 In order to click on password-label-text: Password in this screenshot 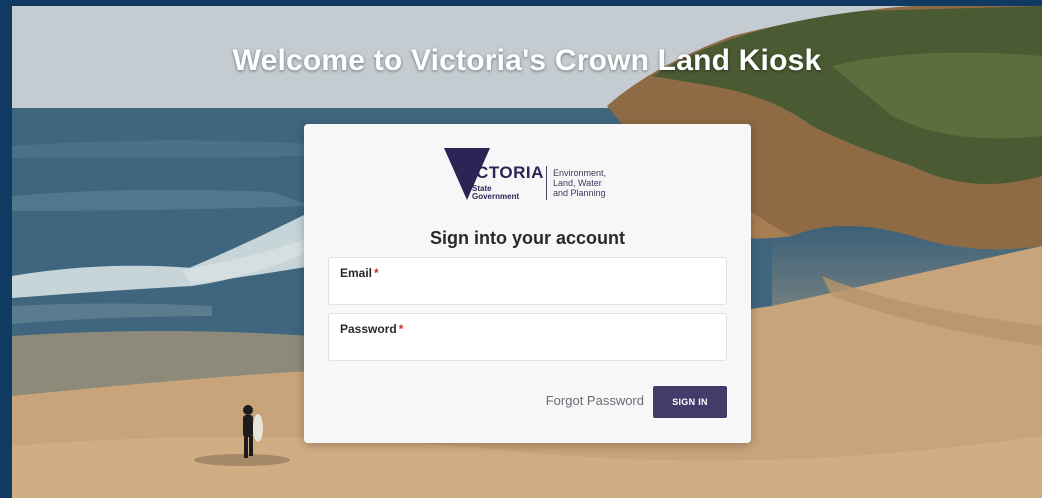, I will do `click(368, 329)`.